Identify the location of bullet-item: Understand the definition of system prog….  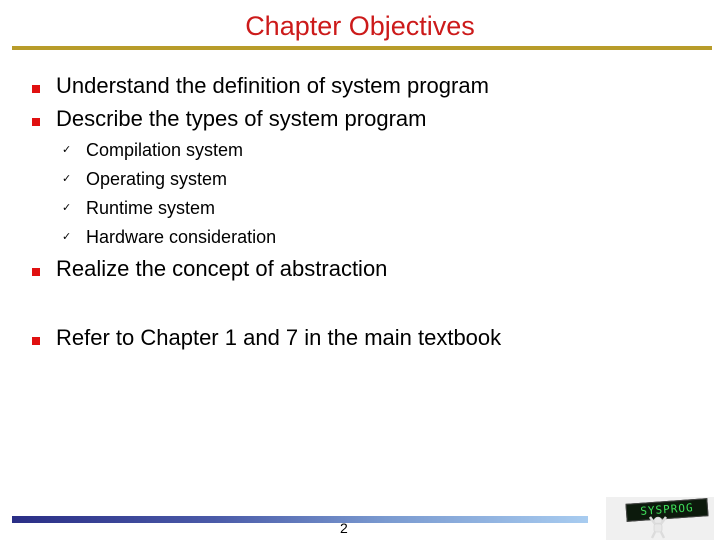
(260, 86).